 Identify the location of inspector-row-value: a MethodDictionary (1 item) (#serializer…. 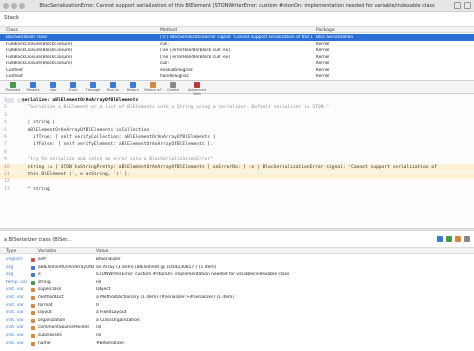
(165, 297).